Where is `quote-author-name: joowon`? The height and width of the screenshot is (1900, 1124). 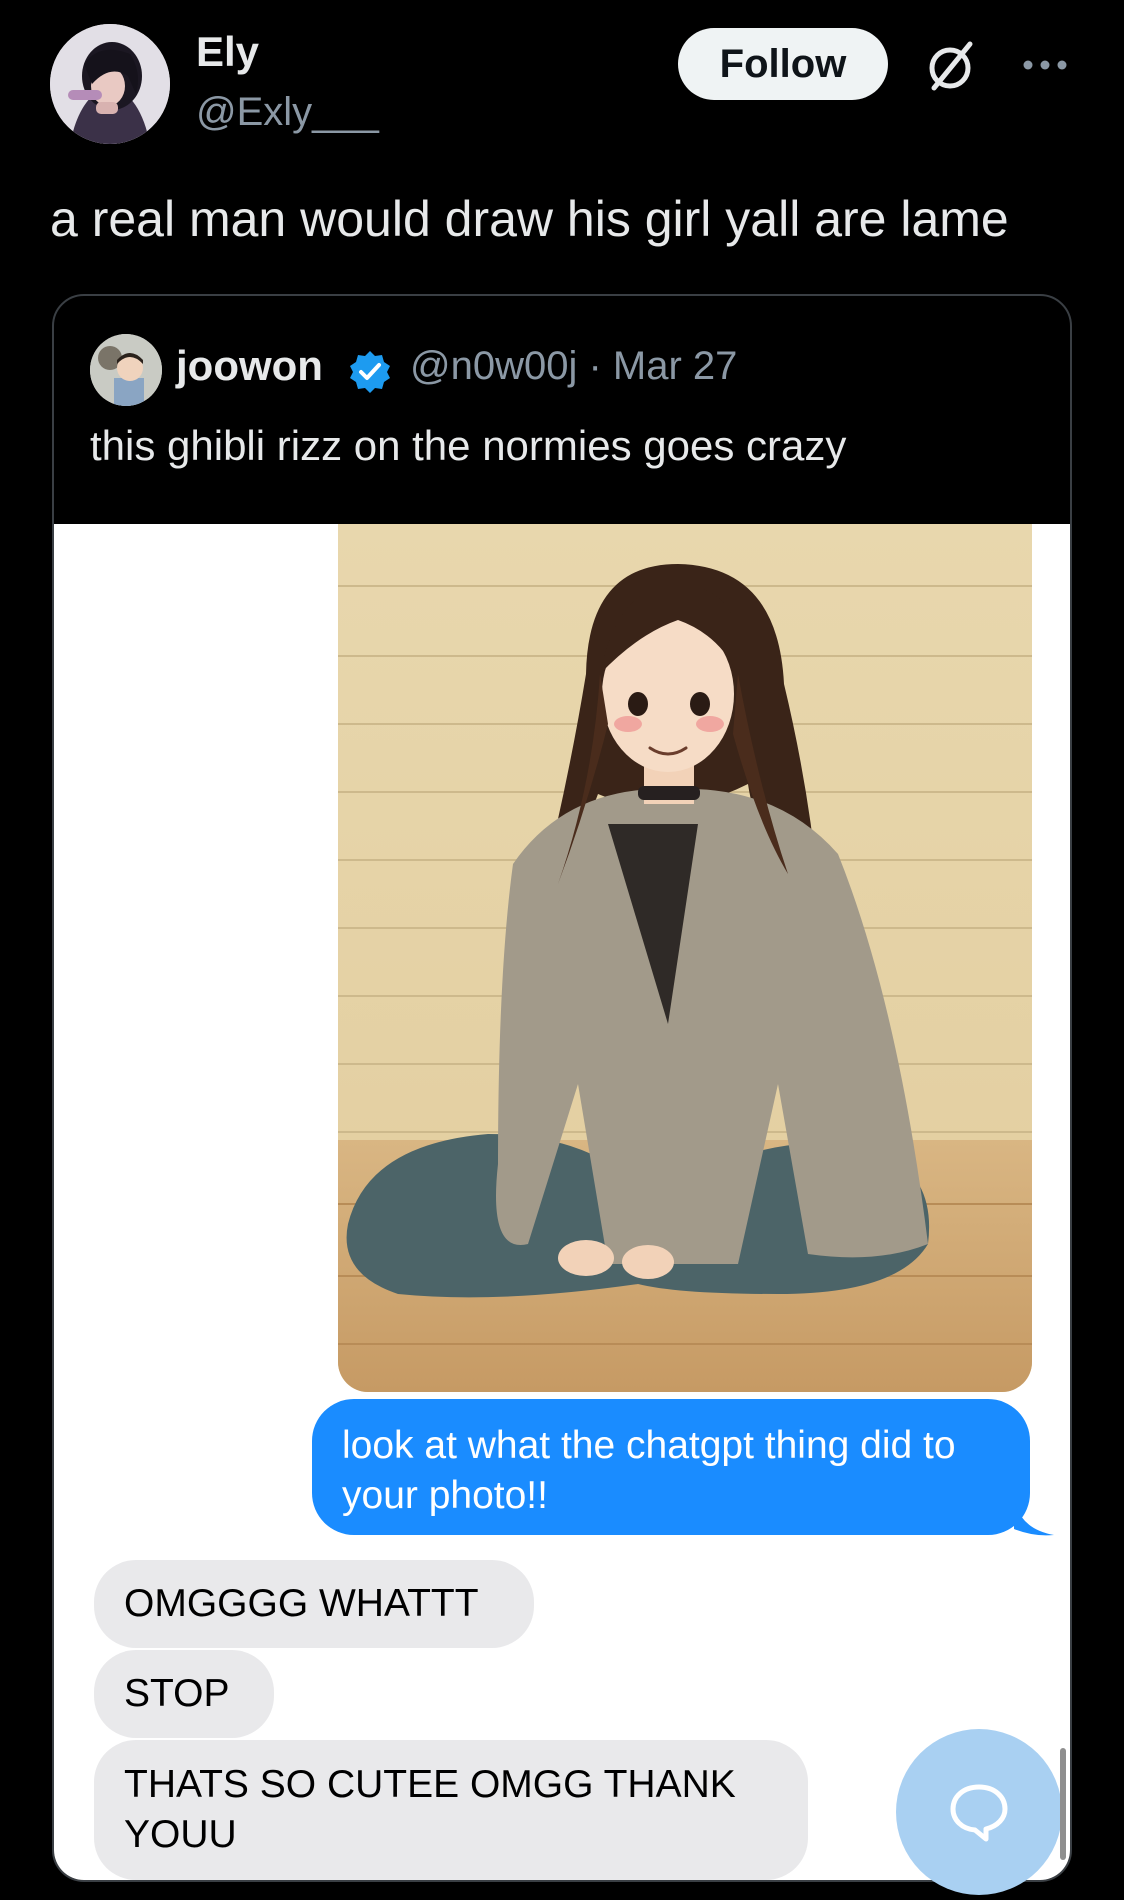
quote-author-name: joowon is located at coordinates (249, 366).